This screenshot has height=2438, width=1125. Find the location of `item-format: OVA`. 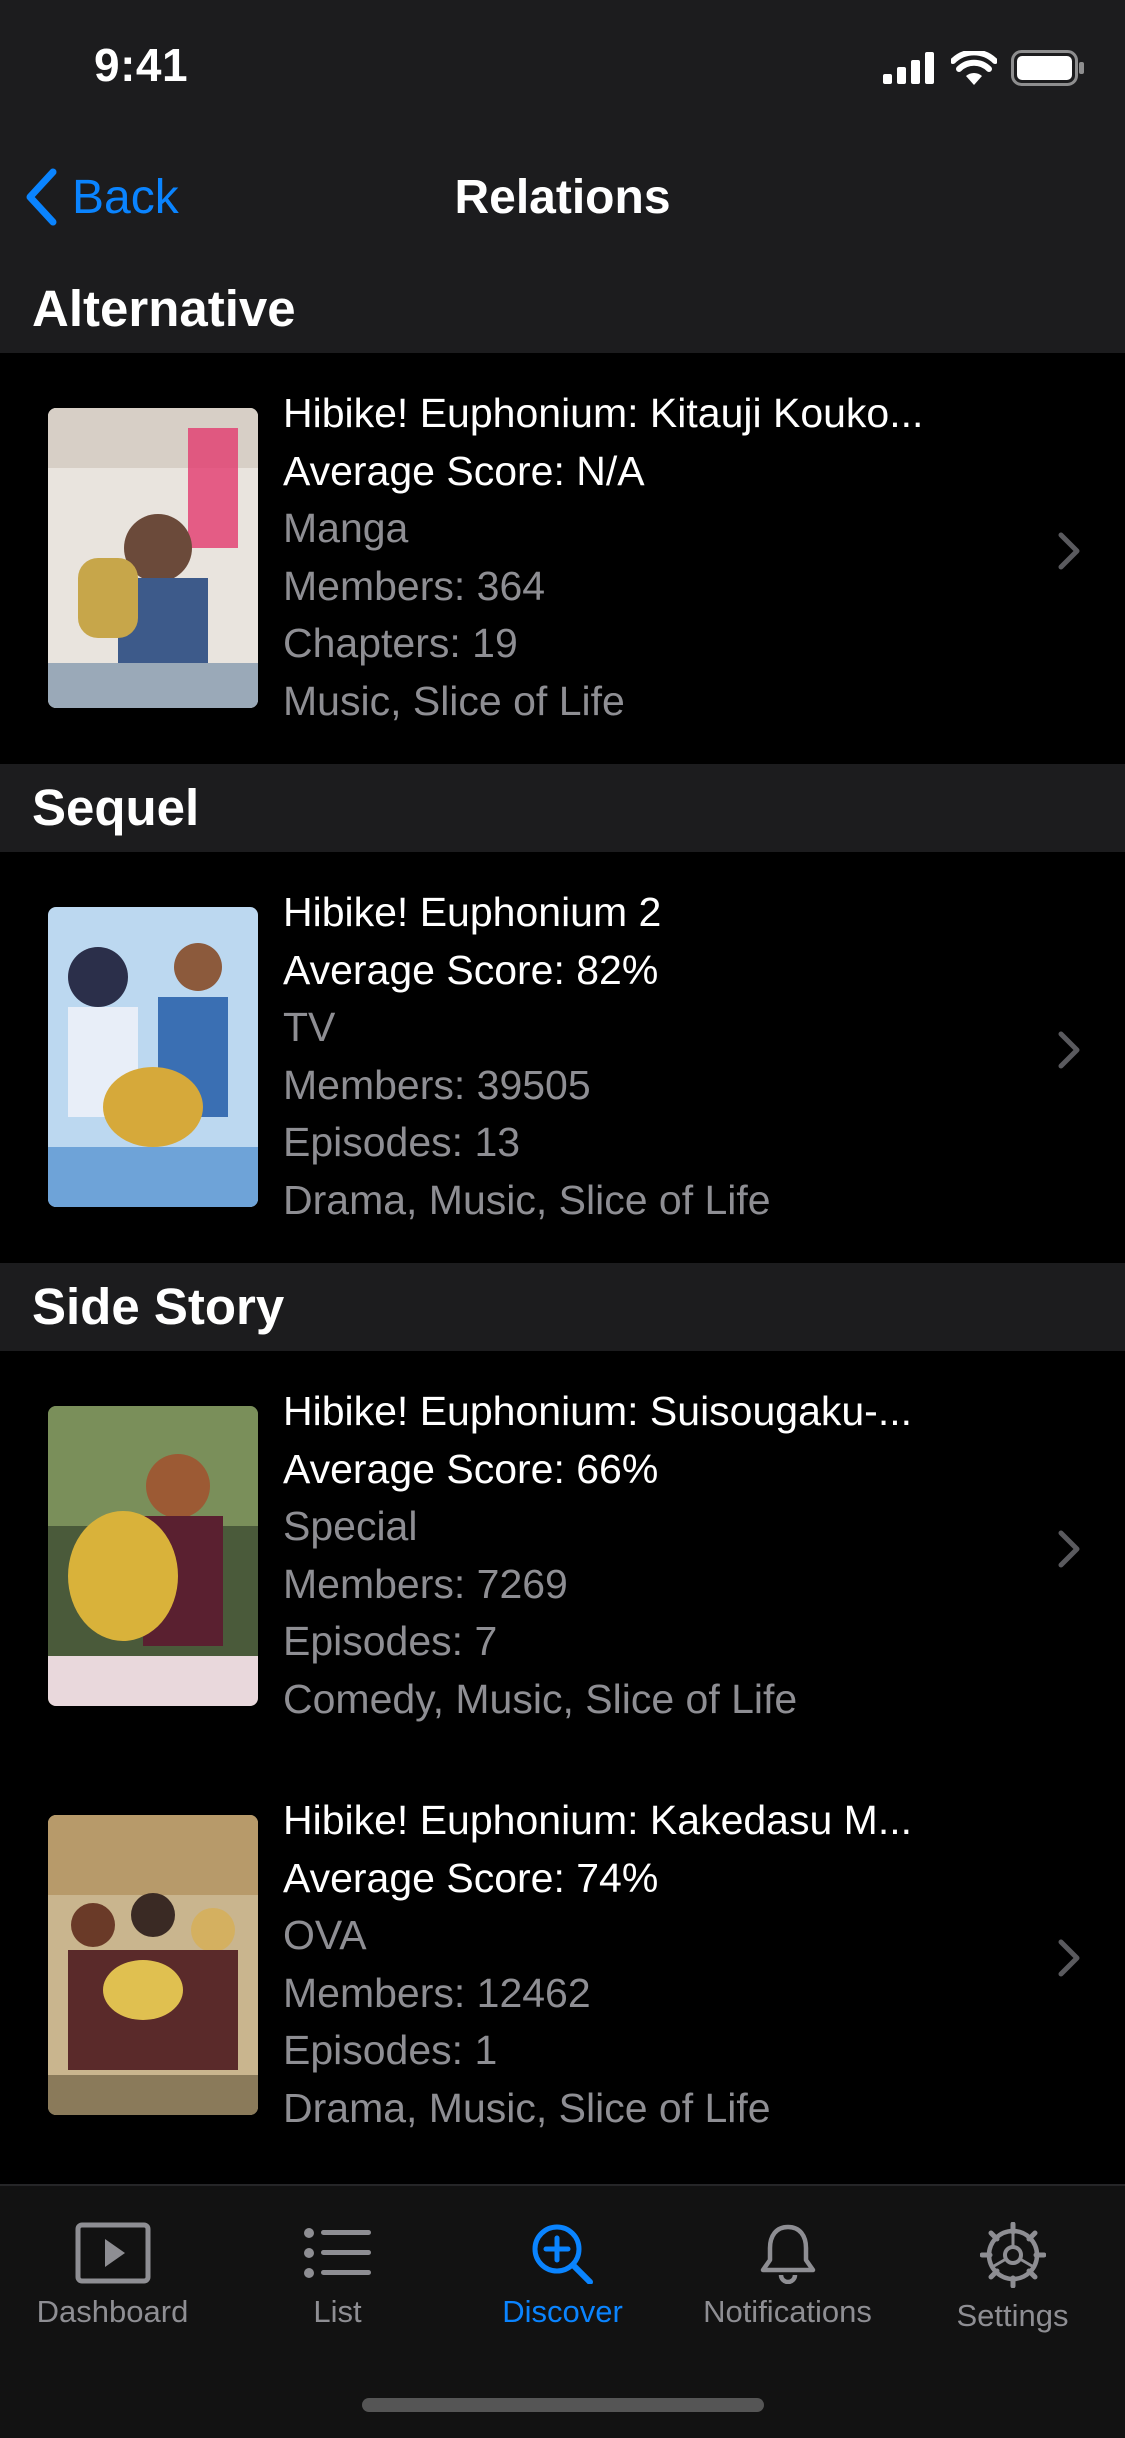

item-format: OVA is located at coordinates (325, 1935).